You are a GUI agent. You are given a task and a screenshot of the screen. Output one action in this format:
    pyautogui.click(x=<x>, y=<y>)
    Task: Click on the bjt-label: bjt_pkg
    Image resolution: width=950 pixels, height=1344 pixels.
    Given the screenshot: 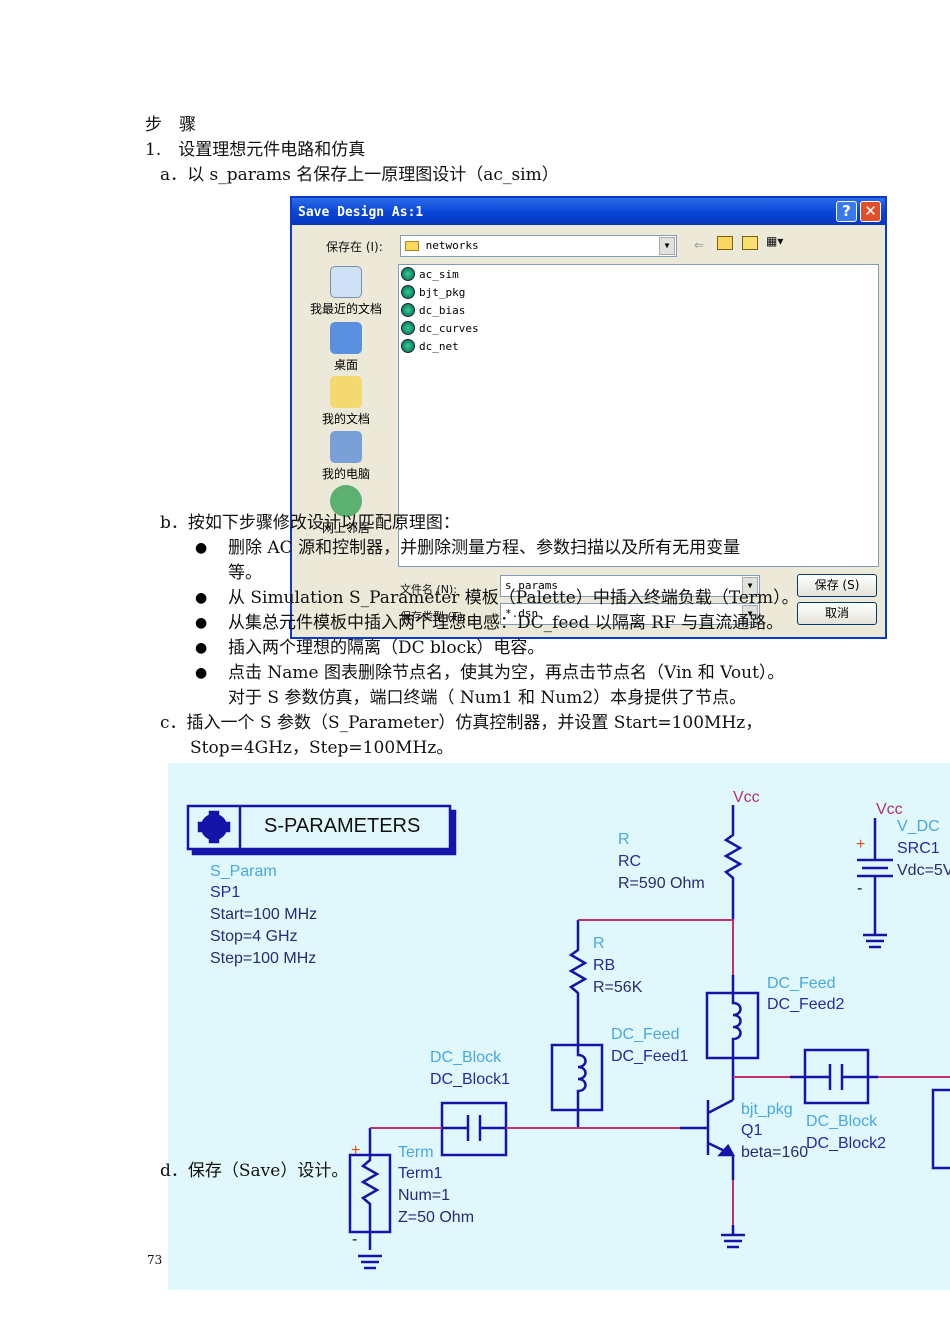 What is the action you would take?
    pyautogui.click(x=767, y=1109)
    